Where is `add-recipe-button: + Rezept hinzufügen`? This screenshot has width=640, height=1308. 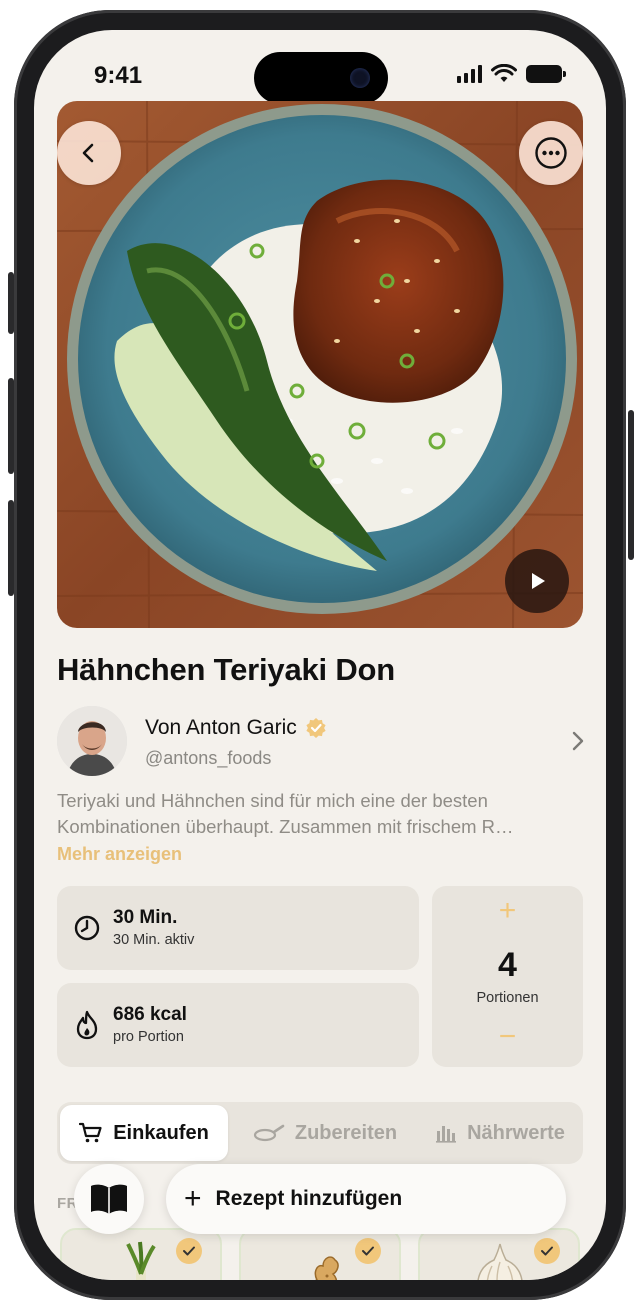 add-recipe-button: + Rezept hinzufügen is located at coordinates (366, 1199).